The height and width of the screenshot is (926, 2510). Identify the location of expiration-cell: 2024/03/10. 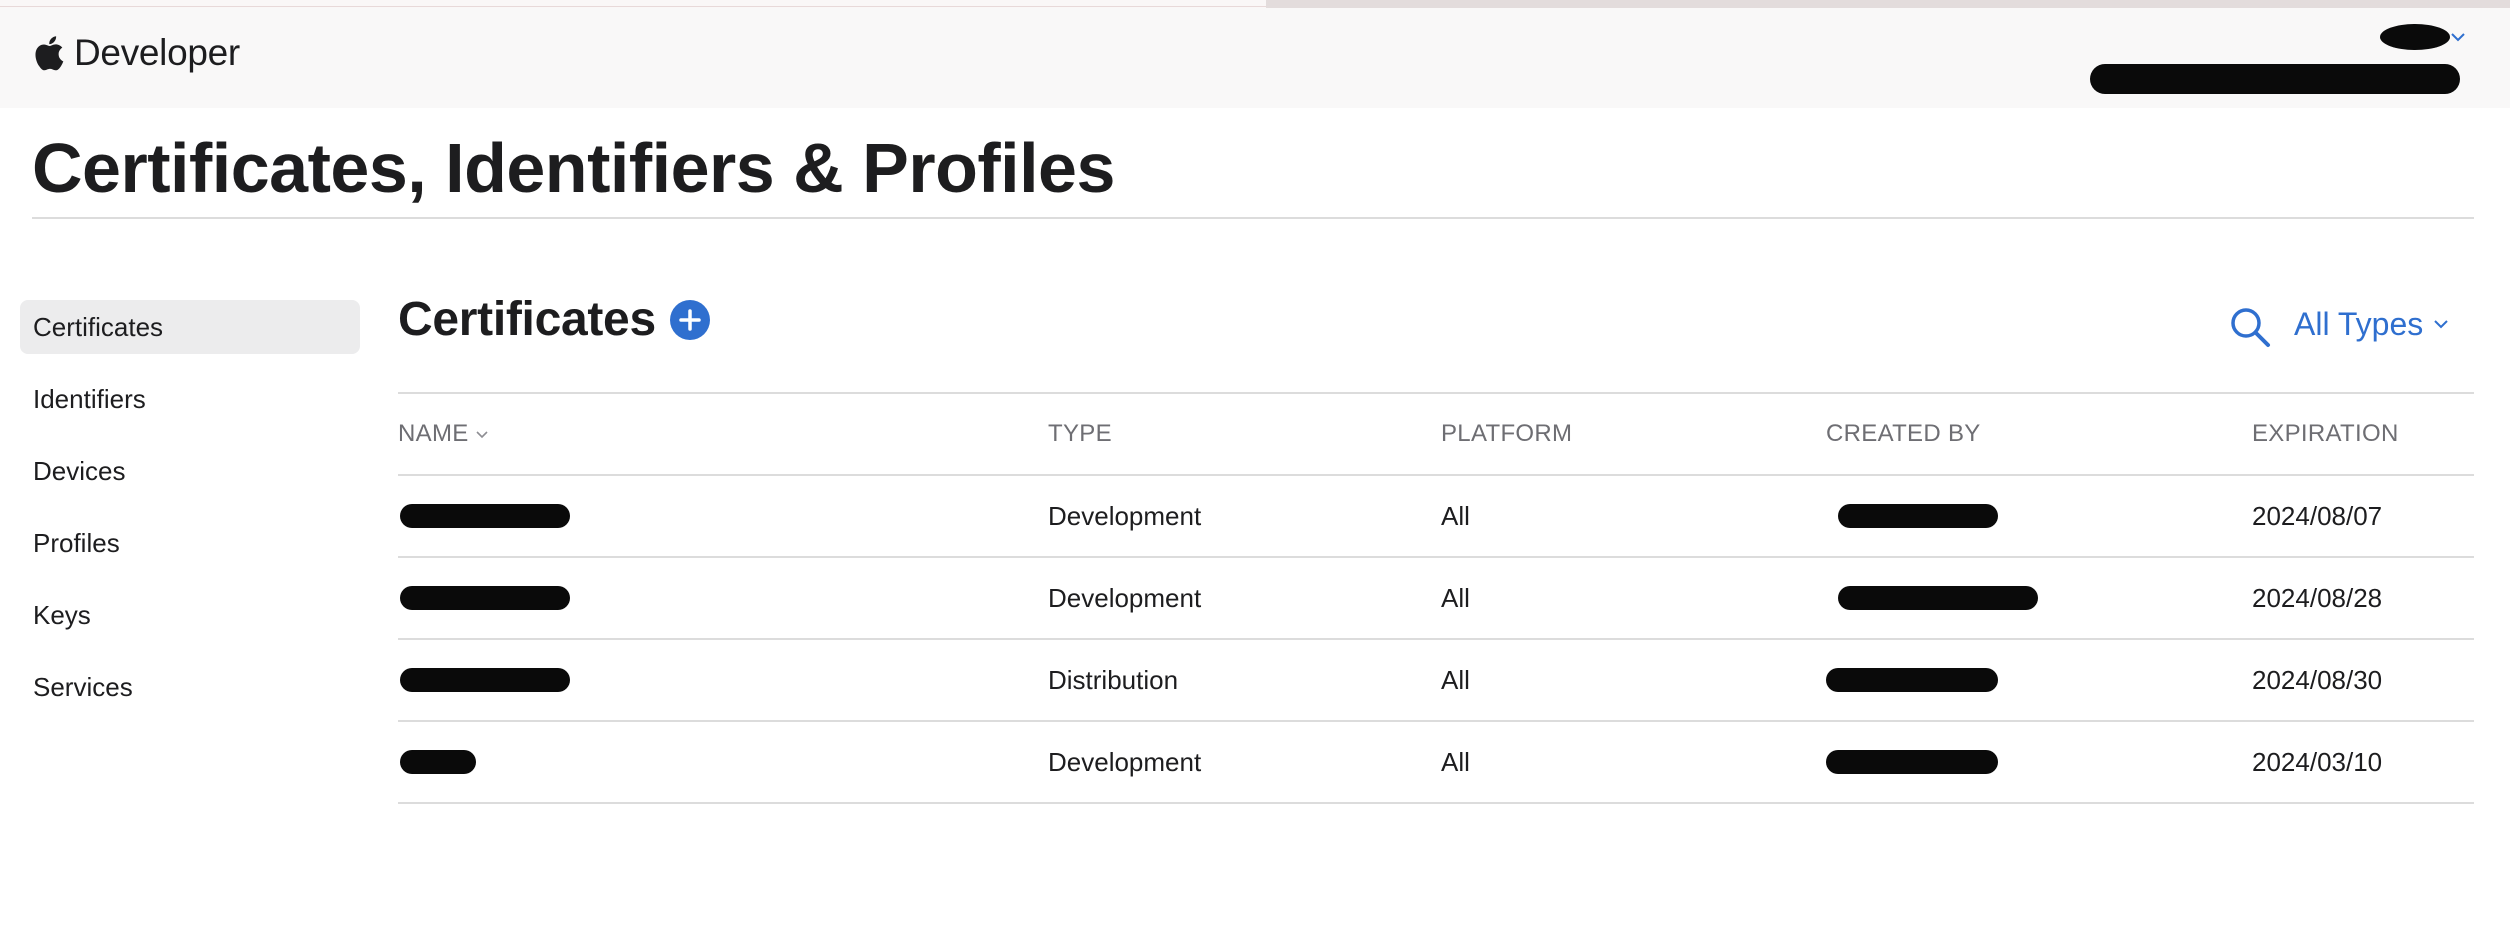
(2317, 762).